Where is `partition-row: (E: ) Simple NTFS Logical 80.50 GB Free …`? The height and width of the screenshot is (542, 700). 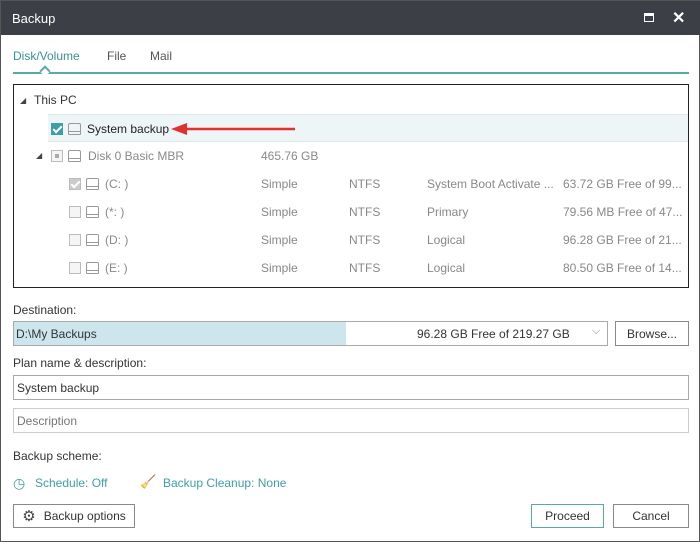 partition-row: (E: ) Simple NTFS Logical 80.50 GB Free … is located at coordinates (351, 268).